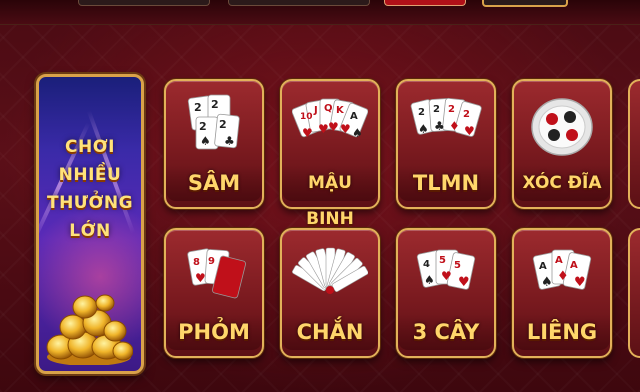  I want to click on gold-coins-icon, so click(89, 329).